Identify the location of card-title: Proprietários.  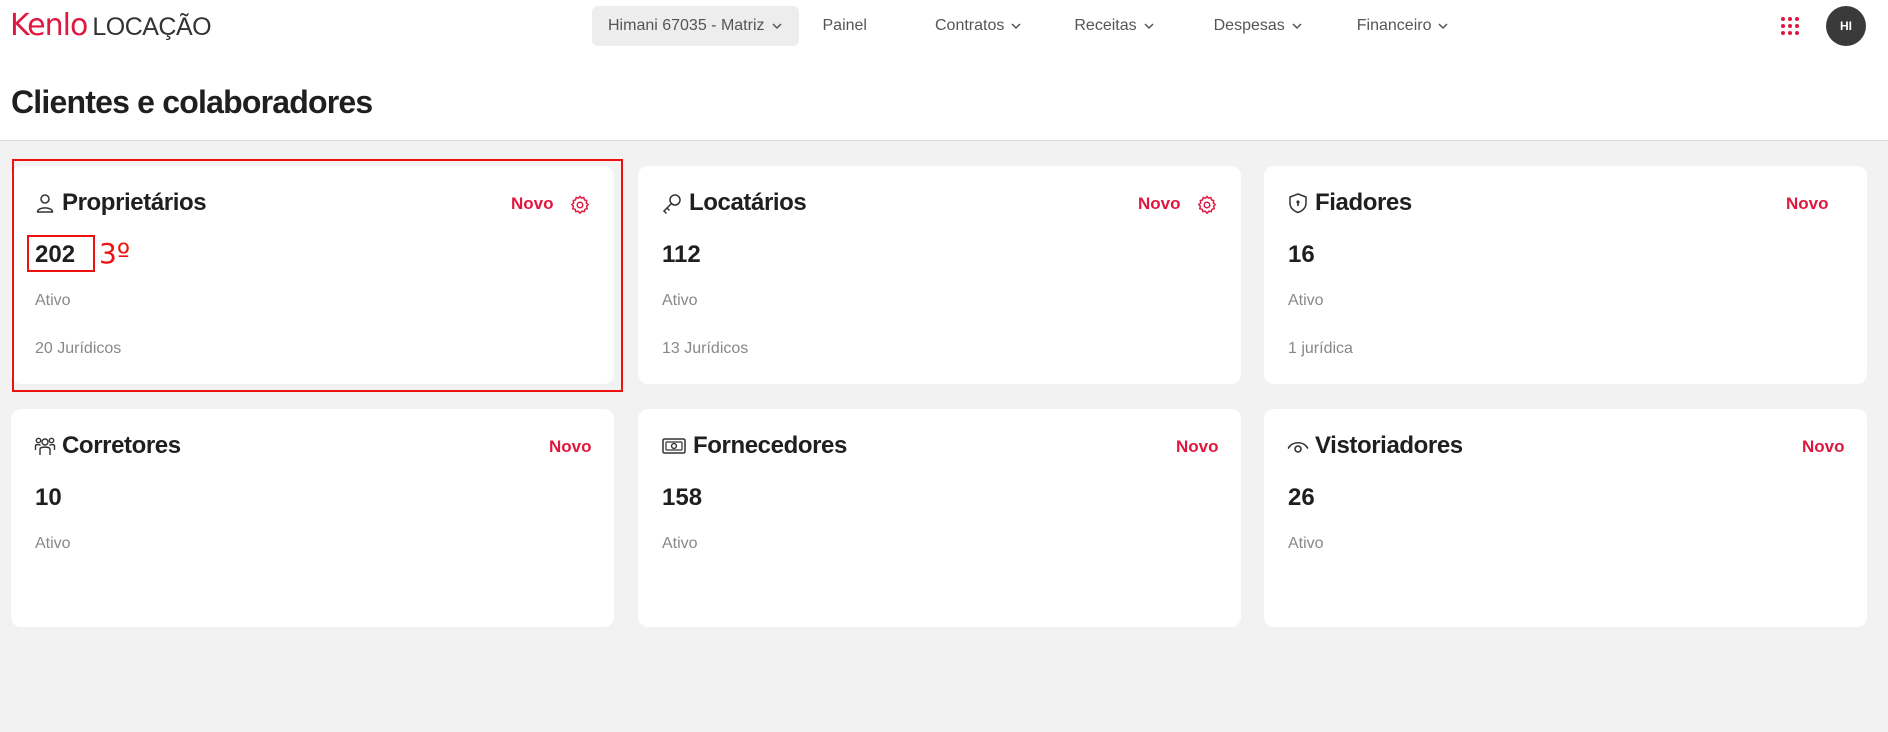
(134, 202).